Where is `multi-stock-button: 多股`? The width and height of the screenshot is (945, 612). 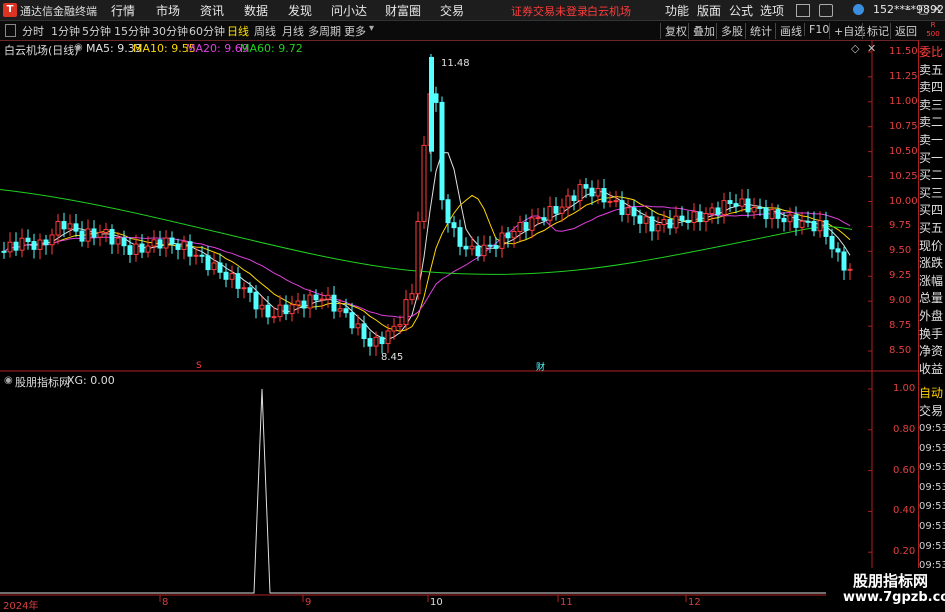
multi-stock-button: 多股 is located at coordinates (729, 31).